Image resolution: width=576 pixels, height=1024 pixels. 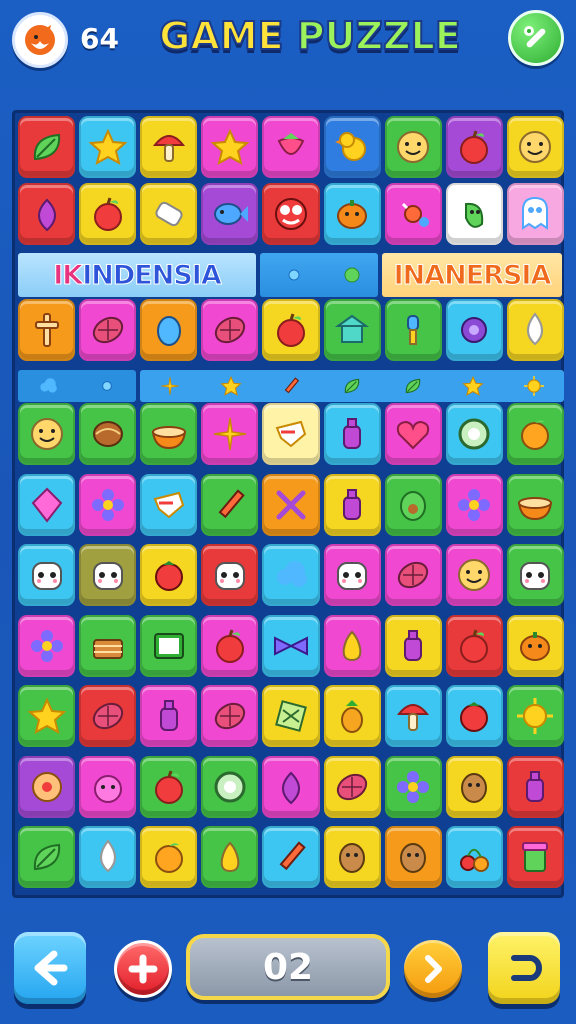 I want to click on undo-button, so click(x=524, y=968).